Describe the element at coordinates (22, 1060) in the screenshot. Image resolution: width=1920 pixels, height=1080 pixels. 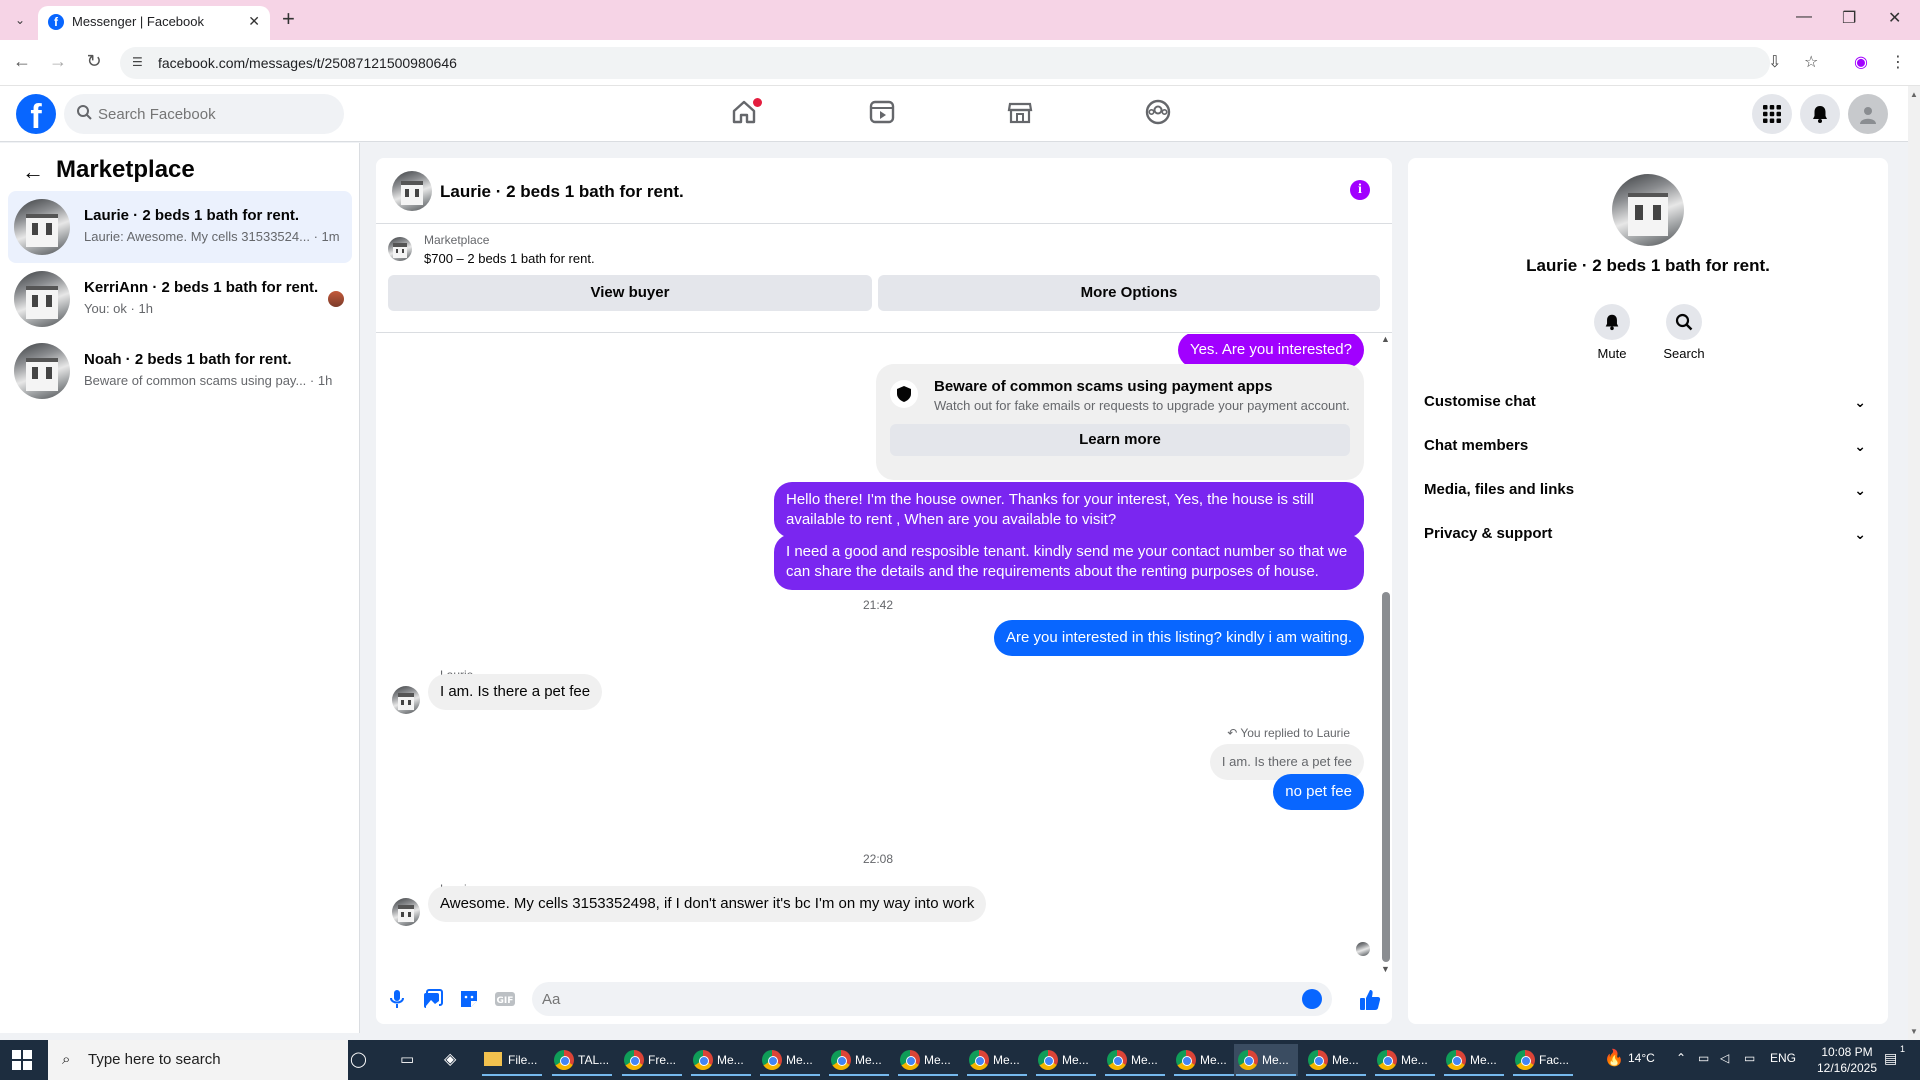
I see `windows-start-icon` at that location.